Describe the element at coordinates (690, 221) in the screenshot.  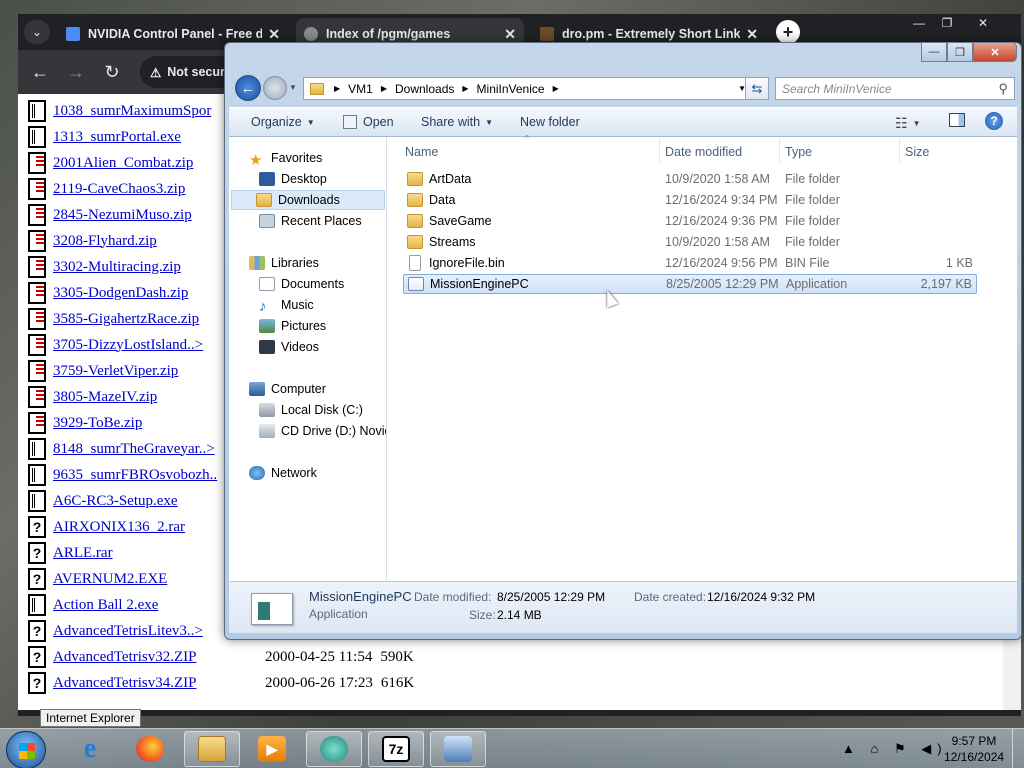
I see `file-row: SaveGame 12/16/2024 9:36 PM File folder` at that location.